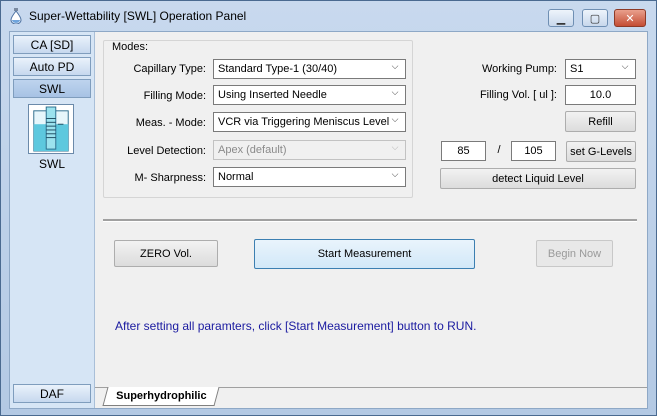 This screenshot has width=657, height=416. I want to click on maximize-icon: ▢, so click(595, 18).